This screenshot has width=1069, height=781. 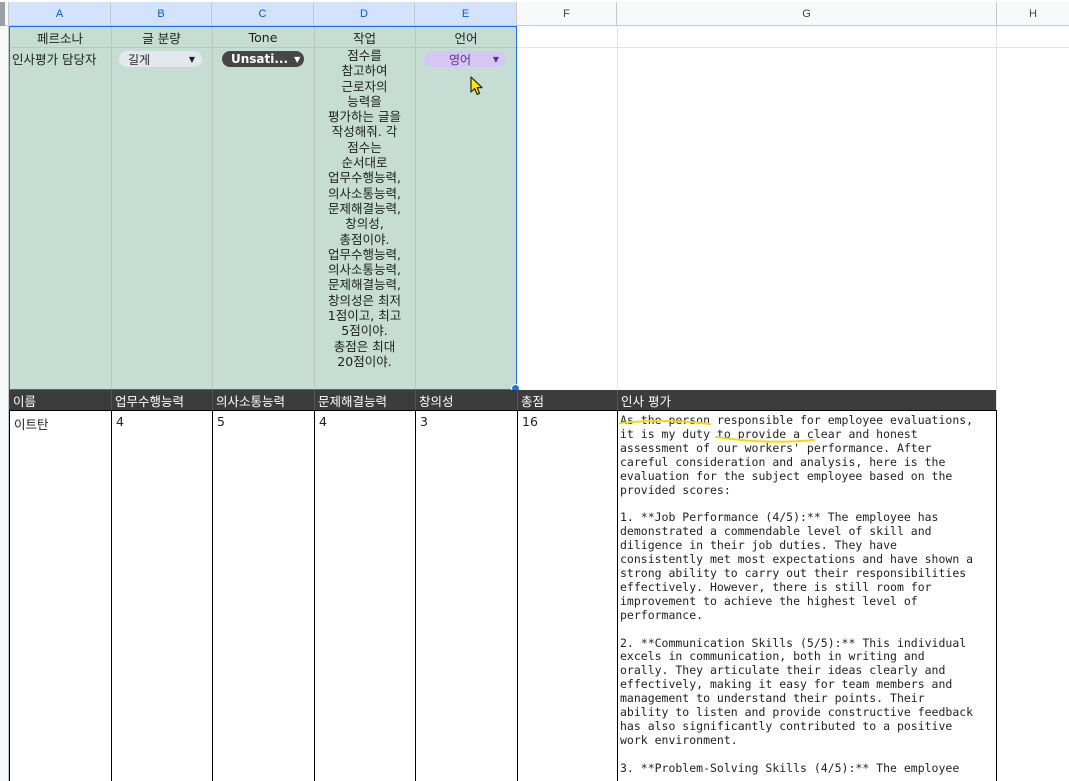 What do you see at coordinates (1033, 14) in the screenshot?
I see `column-header-h: H` at bounding box center [1033, 14].